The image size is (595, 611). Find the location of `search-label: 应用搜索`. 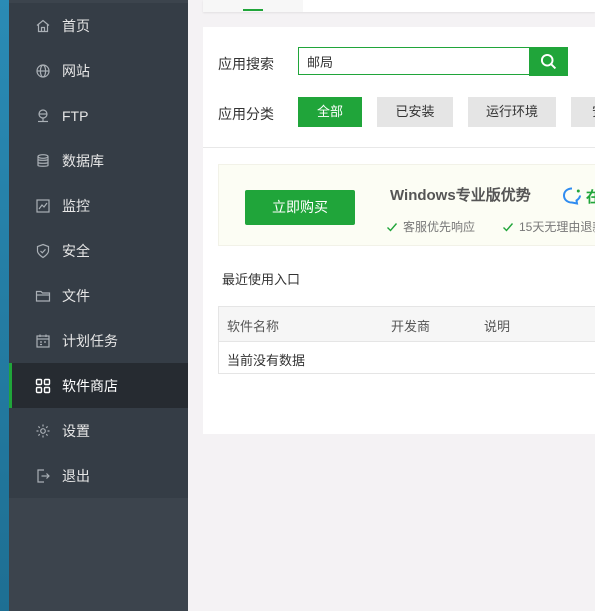

search-label: 应用搜索 is located at coordinates (246, 64).